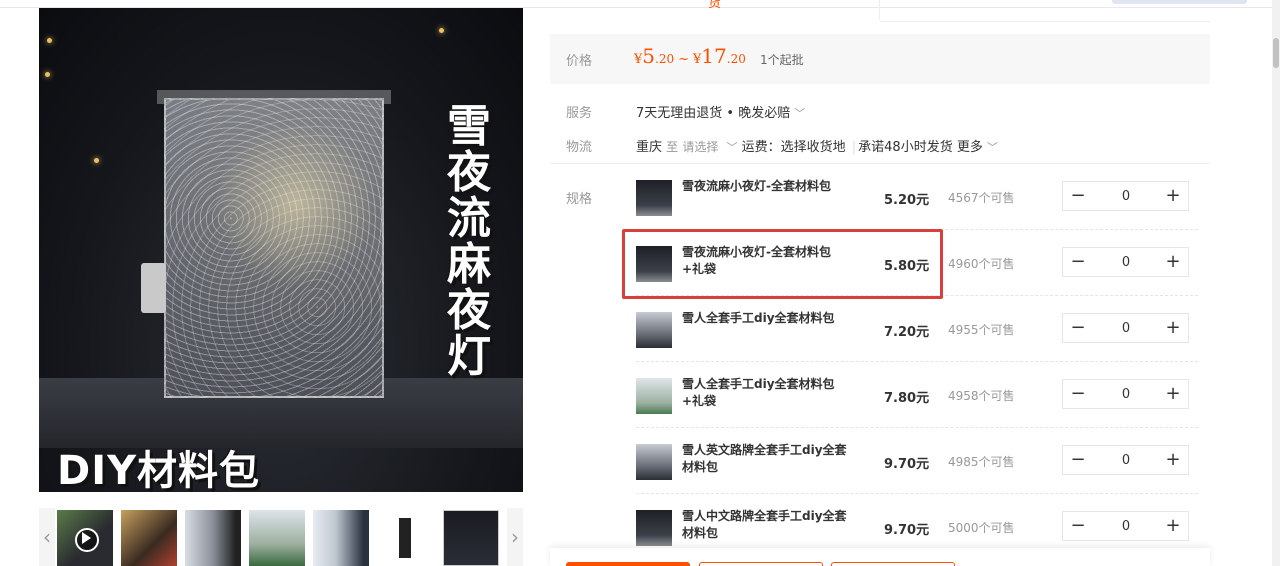 The width and height of the screenshot is (1280, 566). I want to click on secondary-action-button, so click(761, 564).